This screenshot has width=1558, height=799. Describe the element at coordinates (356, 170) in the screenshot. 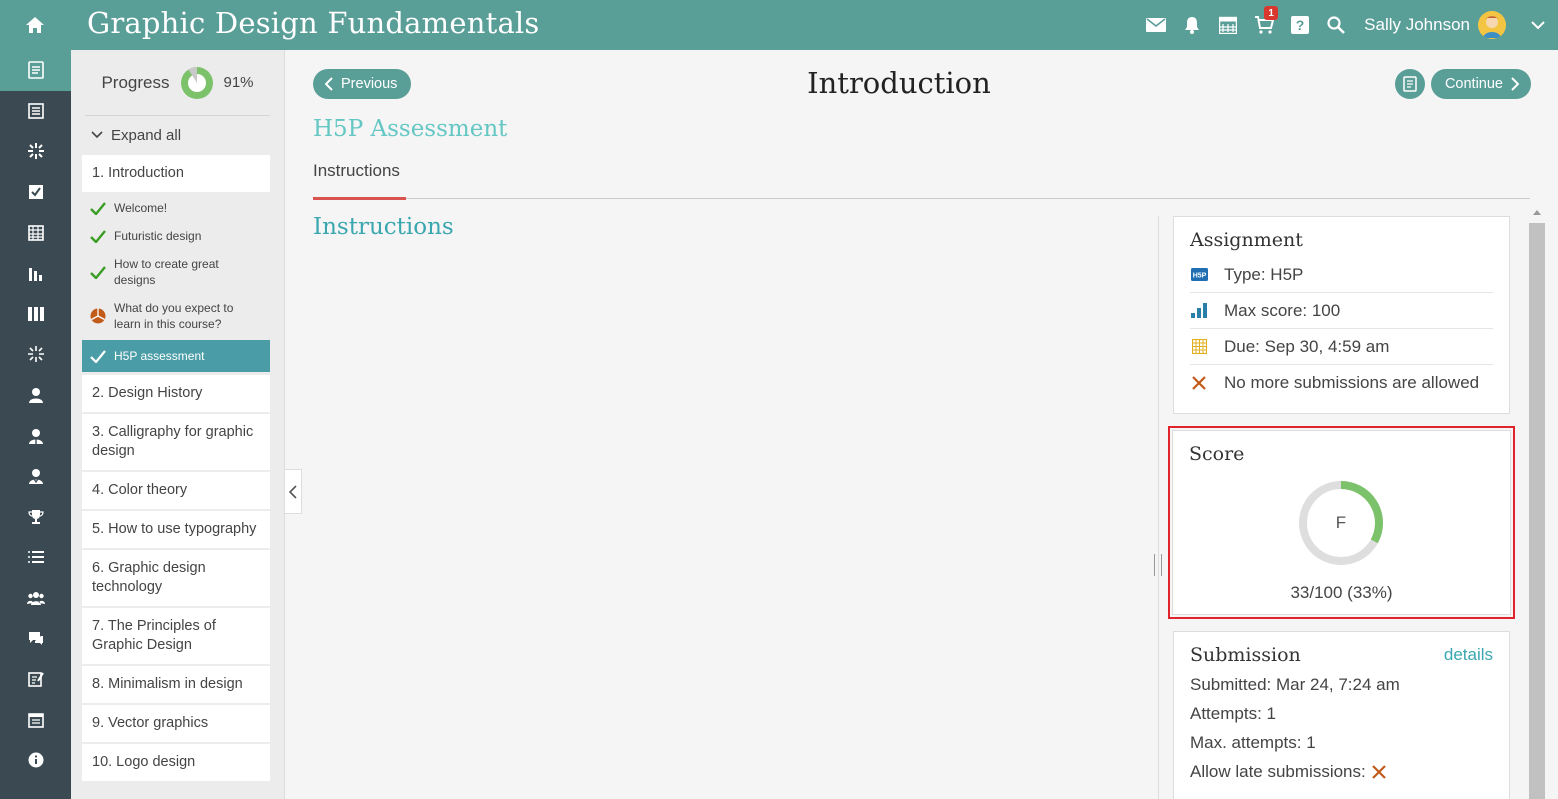

I see `tab-label: Instructions` at that location.